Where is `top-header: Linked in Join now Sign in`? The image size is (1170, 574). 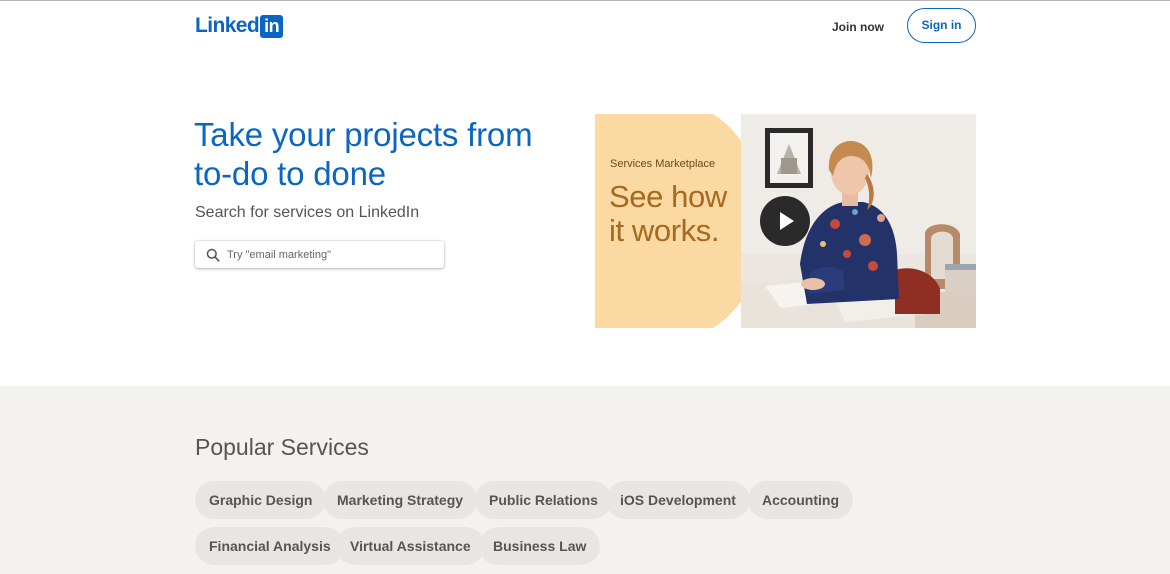
top-header: Linked in Join now Sign in is located at coordinates (585, 27).